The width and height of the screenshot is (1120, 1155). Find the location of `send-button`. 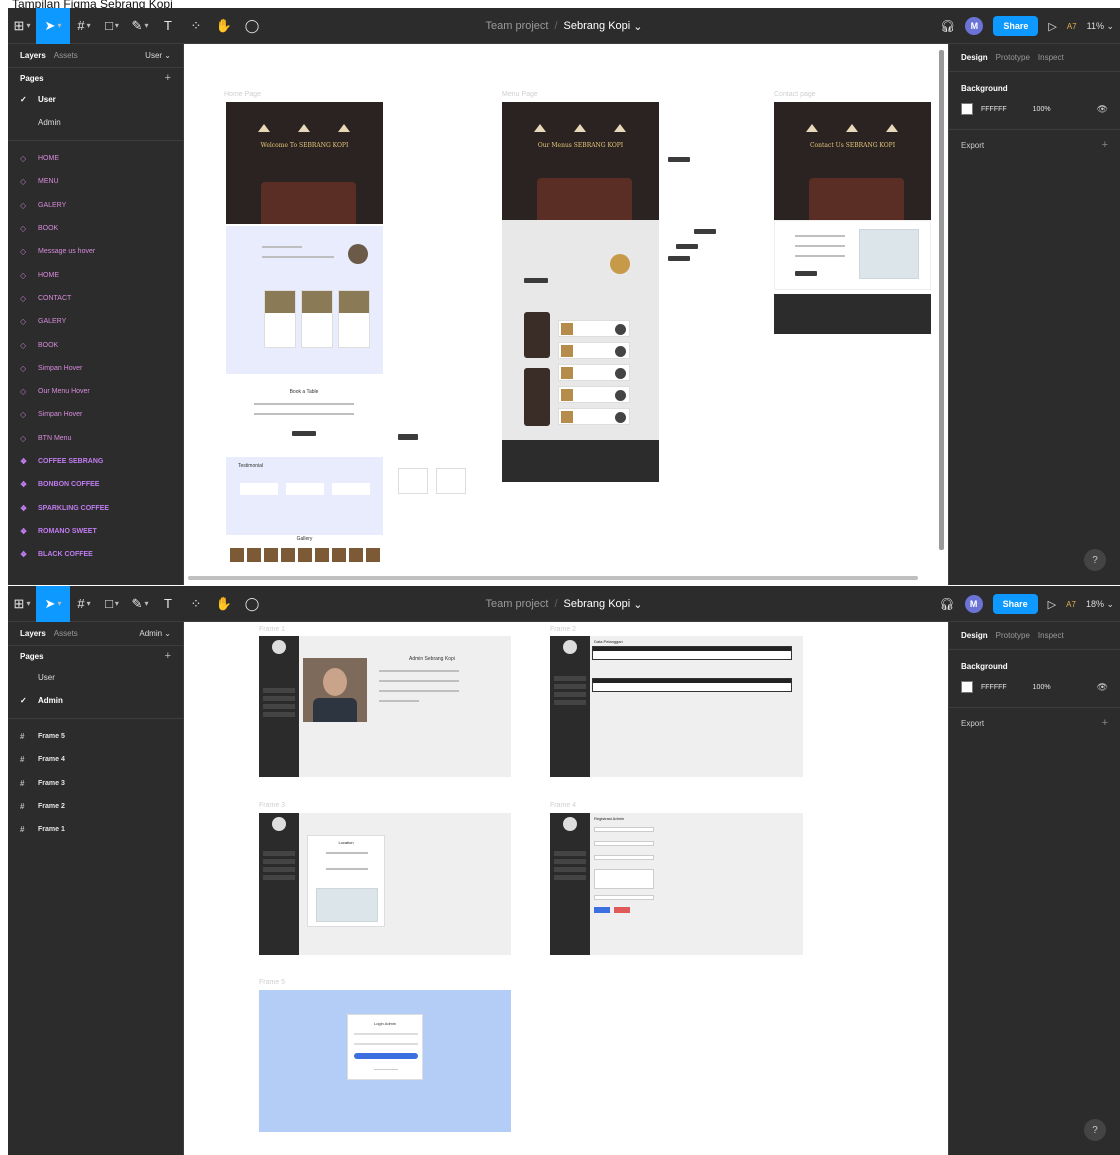

send-button is located at coordinates (806, 273).